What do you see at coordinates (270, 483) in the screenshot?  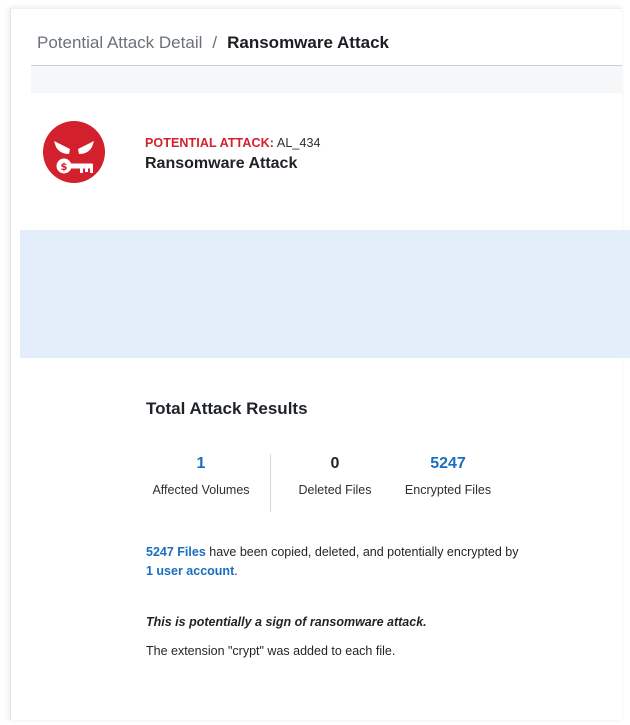 I see `stat-divider` at bounding box center [270, 483].